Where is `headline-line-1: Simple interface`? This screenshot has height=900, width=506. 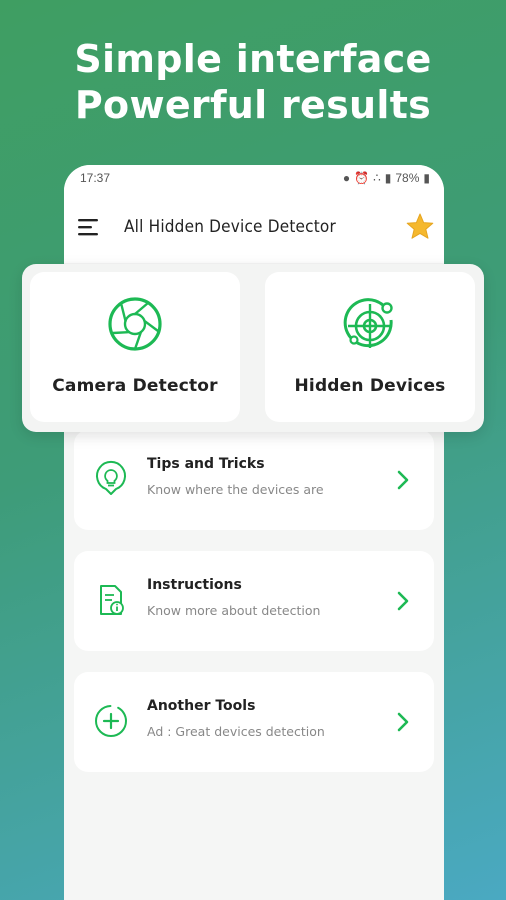
headline-line-1: Simple interface is located at coordinates (253, 59).